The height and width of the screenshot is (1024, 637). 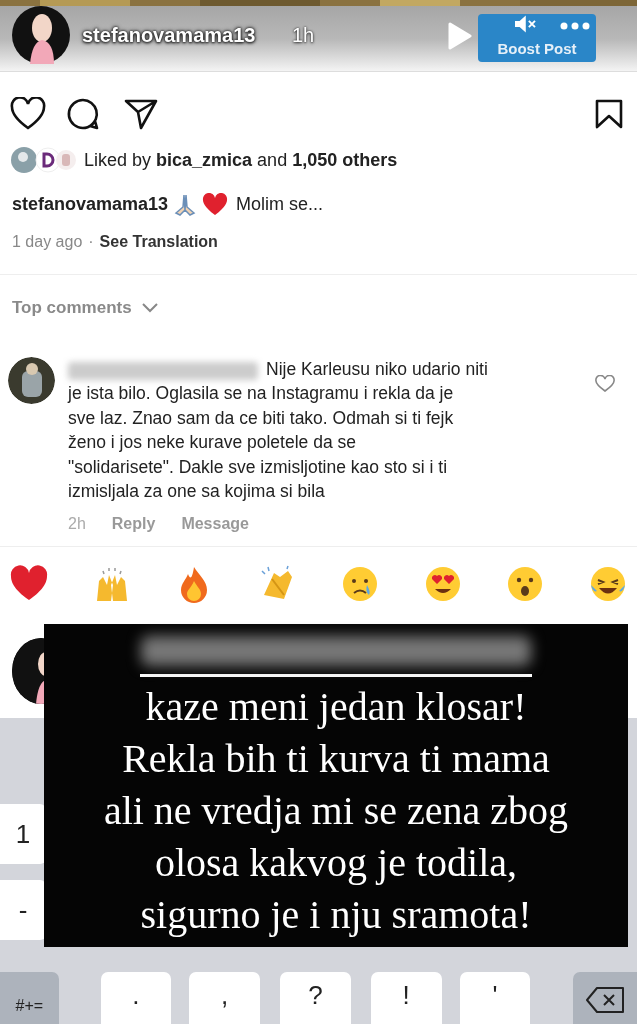 I want to click on keyboard-key: 1, so click(x=23, y=834).